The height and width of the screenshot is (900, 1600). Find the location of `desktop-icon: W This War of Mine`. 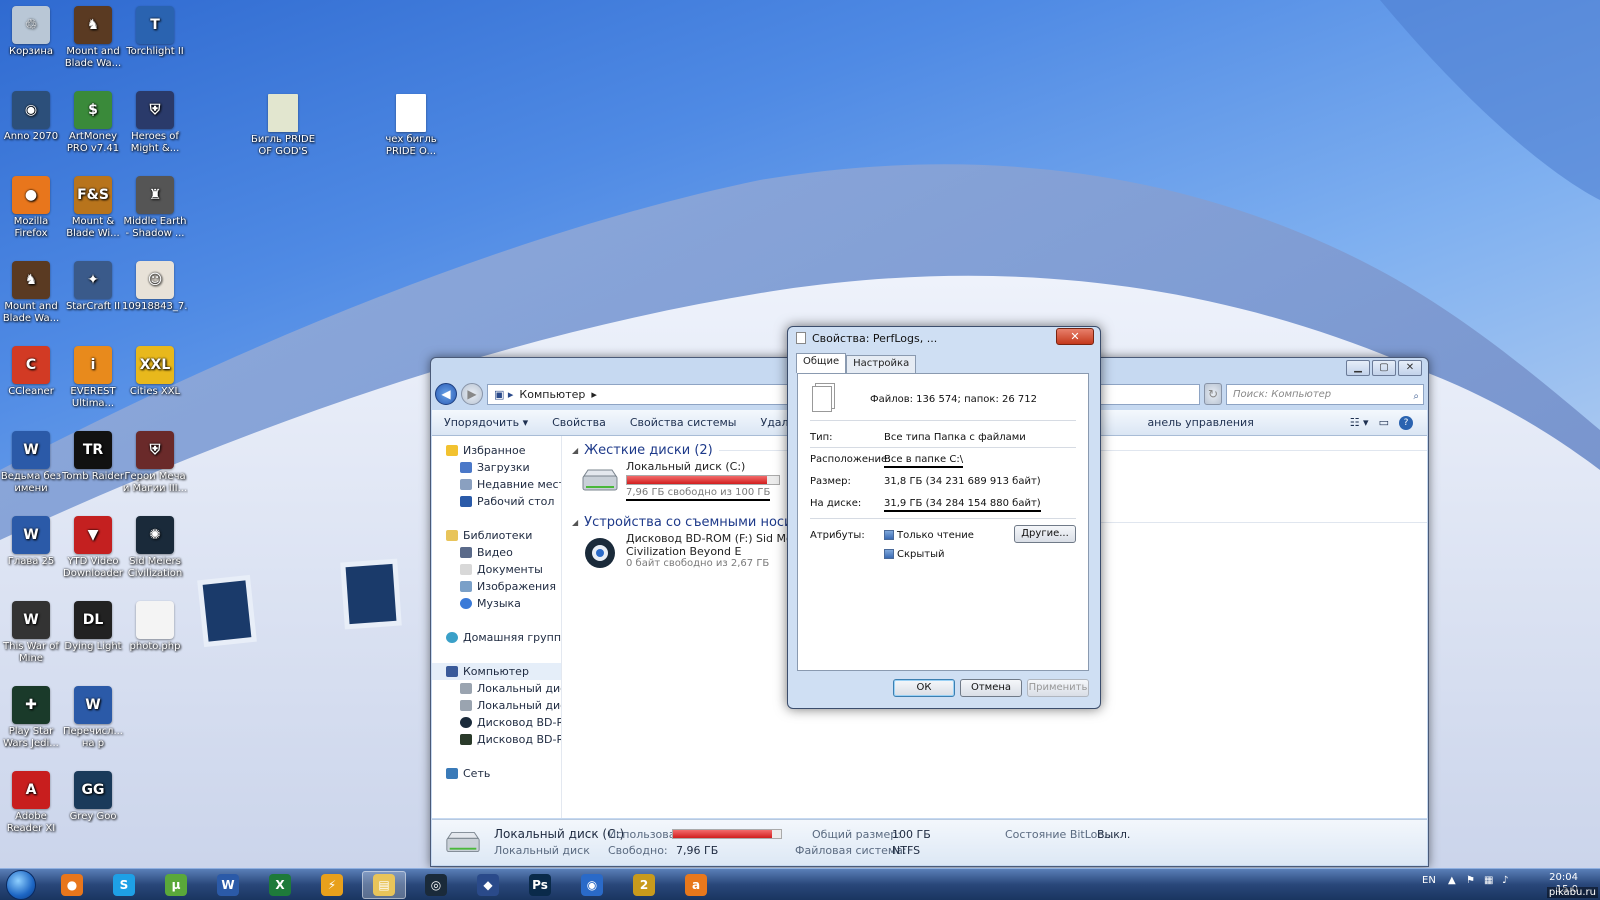

desktop-icon: W This War of Mine is located at coordinates (31, 637).